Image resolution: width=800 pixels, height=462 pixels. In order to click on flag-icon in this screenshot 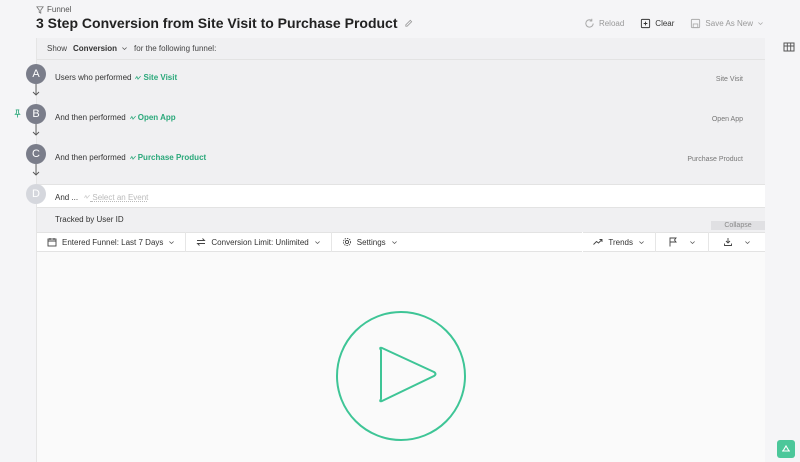, I will do `click(673, 242)`.